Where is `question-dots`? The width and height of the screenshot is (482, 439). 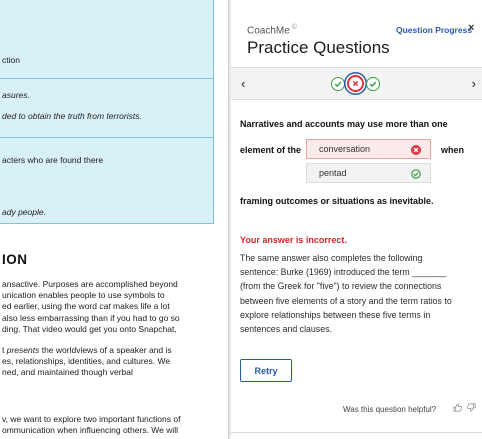 question-dots is located at coordinates (355, 83).